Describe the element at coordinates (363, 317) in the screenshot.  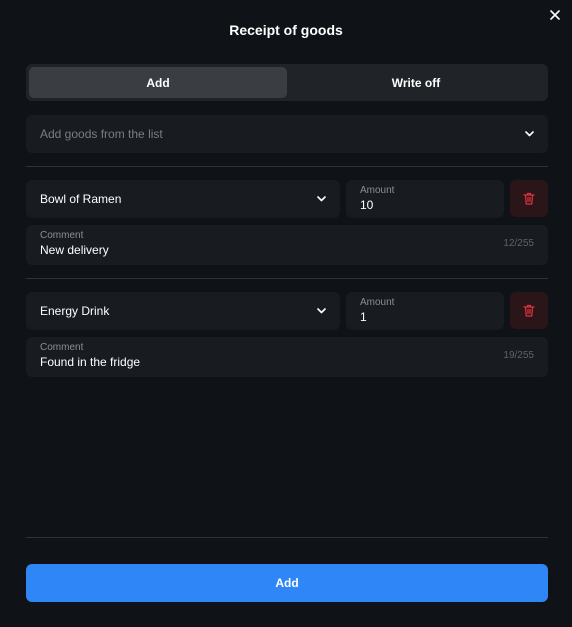
I see `amount-value: 1` at that location.